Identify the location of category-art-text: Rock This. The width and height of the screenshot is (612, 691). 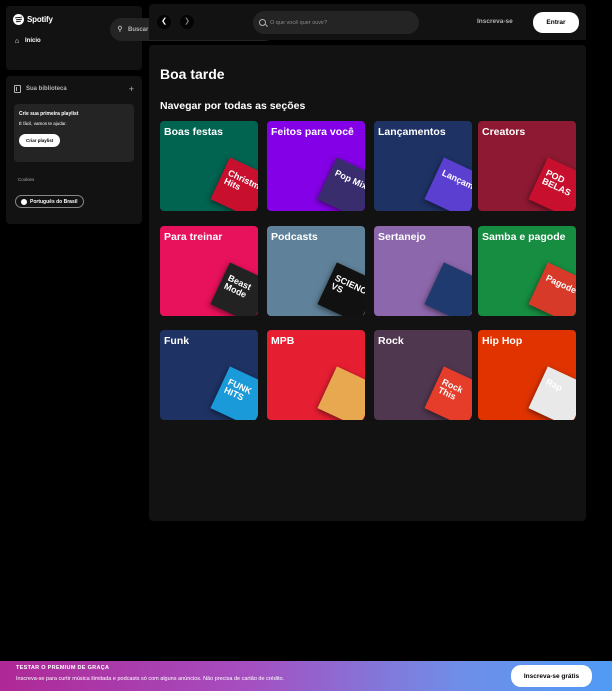
(450, 389).